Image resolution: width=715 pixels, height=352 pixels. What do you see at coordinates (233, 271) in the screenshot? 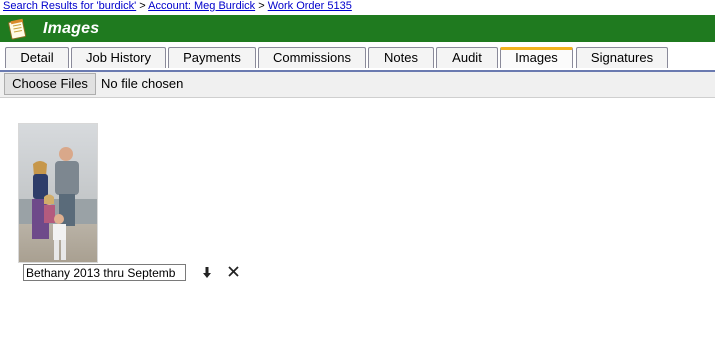
I see `close-icon` at bounding box center [233, 271].